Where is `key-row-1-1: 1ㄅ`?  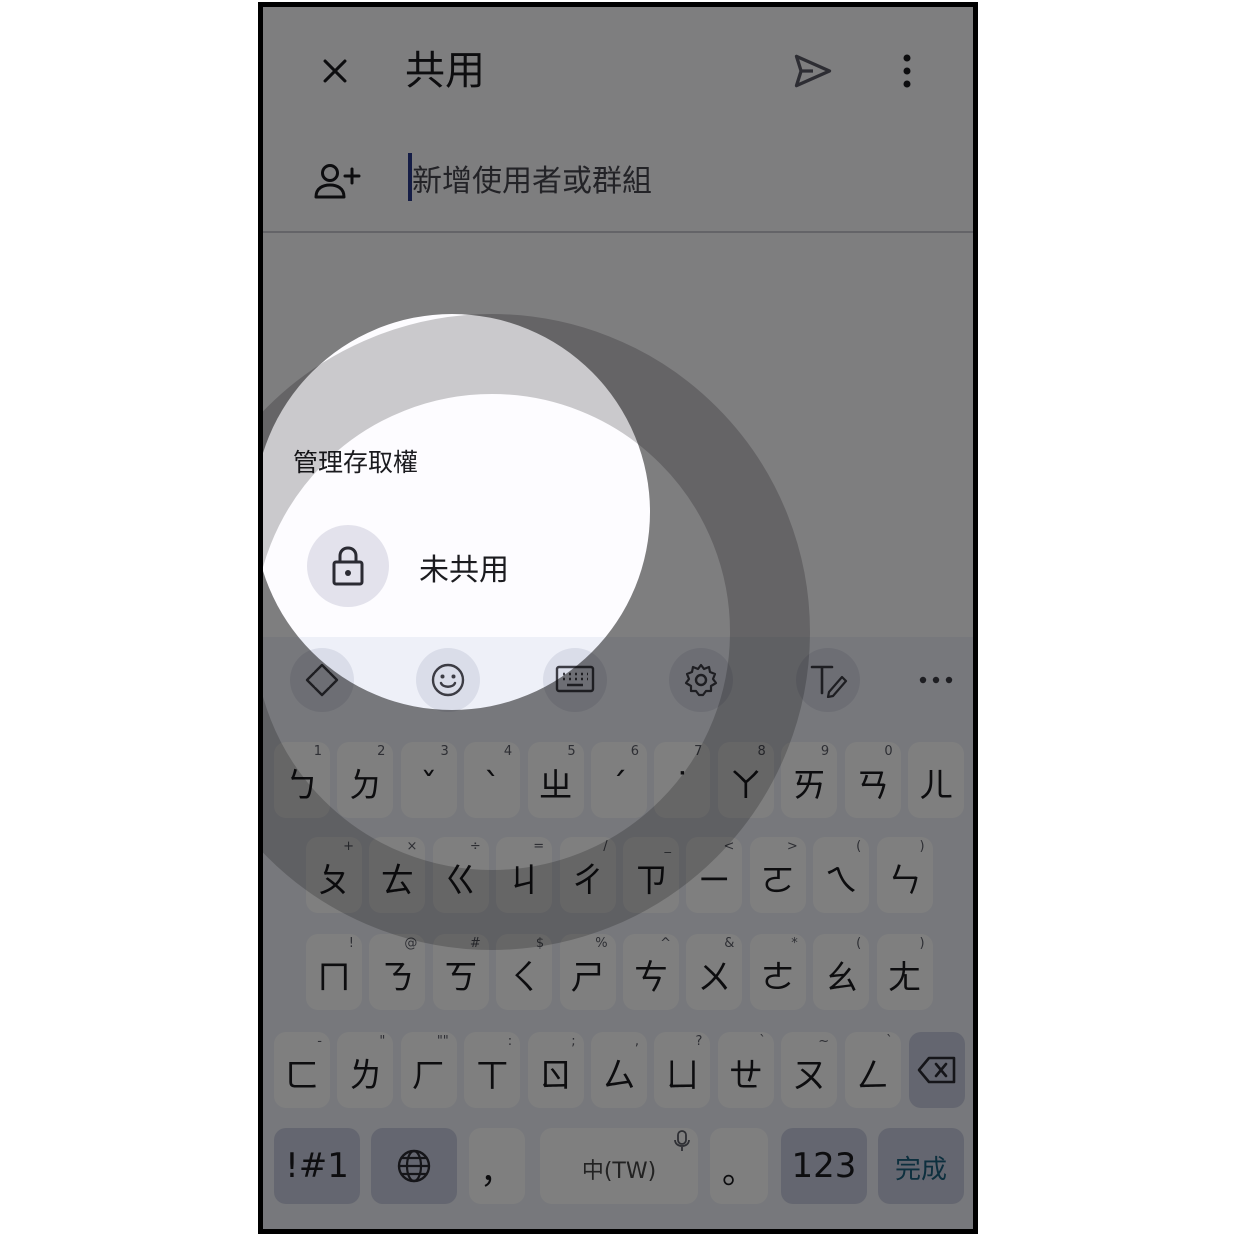 key-row-1-1: 1ㄅ is located at coordinates (302, 780).